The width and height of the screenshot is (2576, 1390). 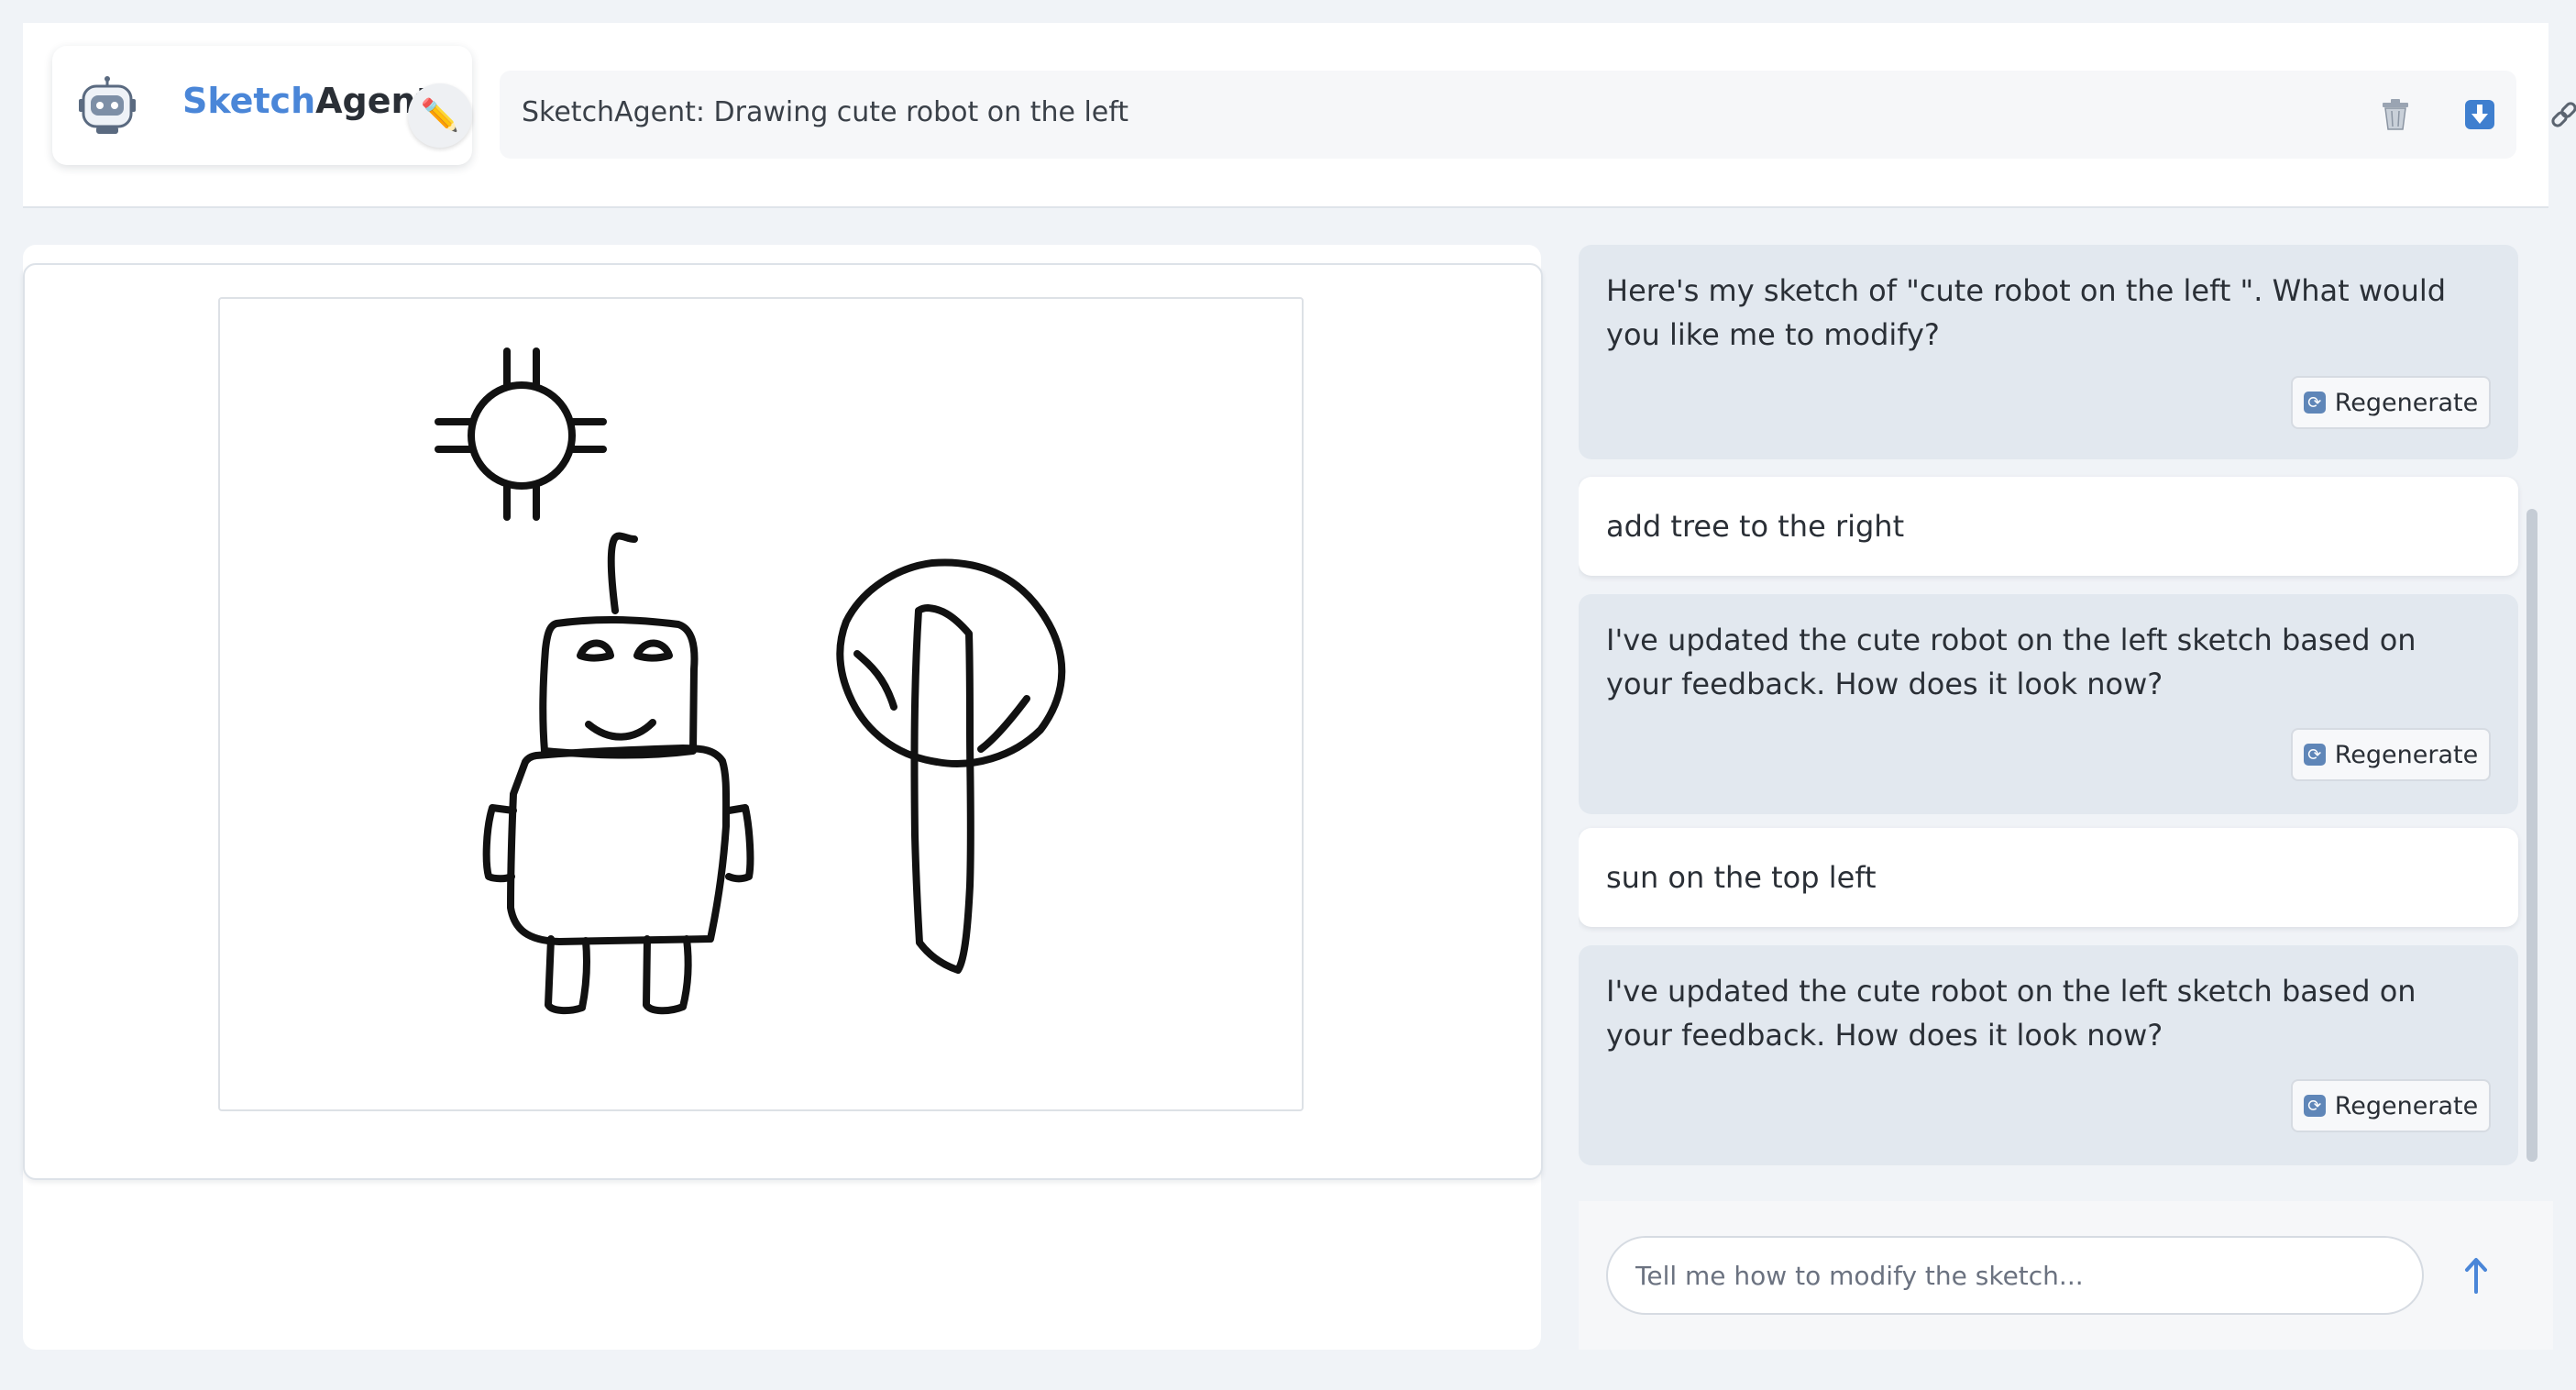 What do you see at coordinates (108, 105) in the screenshot?
I see `robot-logo-icon` at bounding box center [108, 105].